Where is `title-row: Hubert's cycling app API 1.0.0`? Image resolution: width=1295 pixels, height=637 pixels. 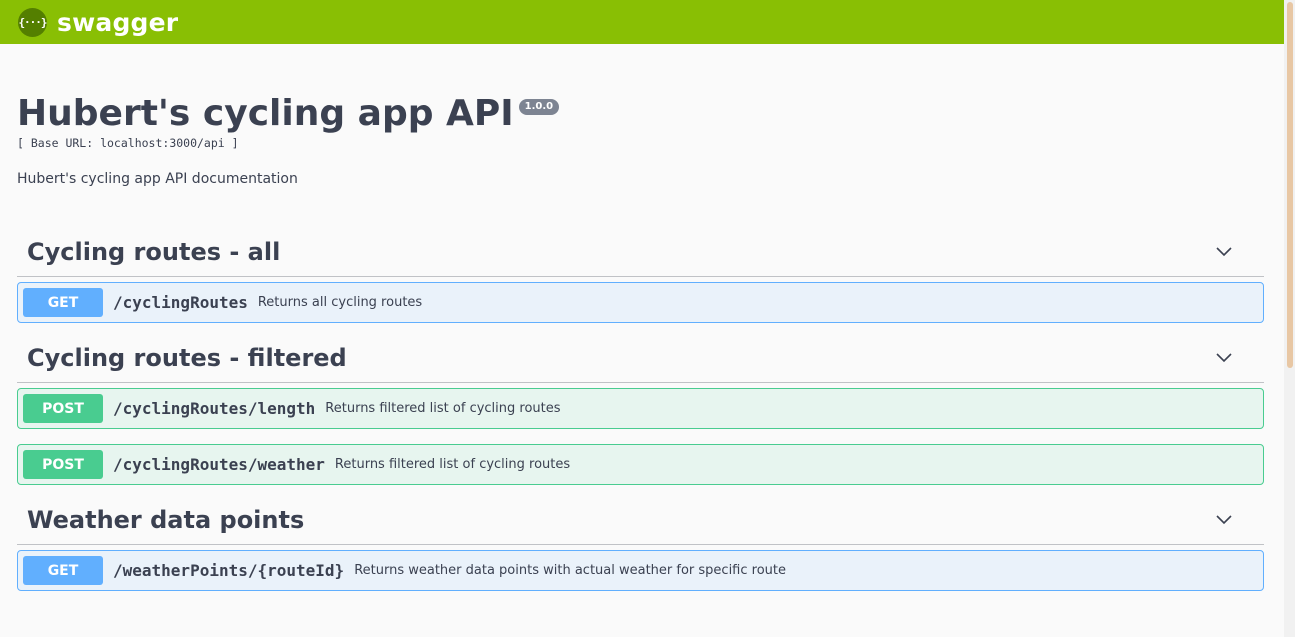
title-row: Hubert's cycling app API 1.0.0 is located at coordinates (650, 114).